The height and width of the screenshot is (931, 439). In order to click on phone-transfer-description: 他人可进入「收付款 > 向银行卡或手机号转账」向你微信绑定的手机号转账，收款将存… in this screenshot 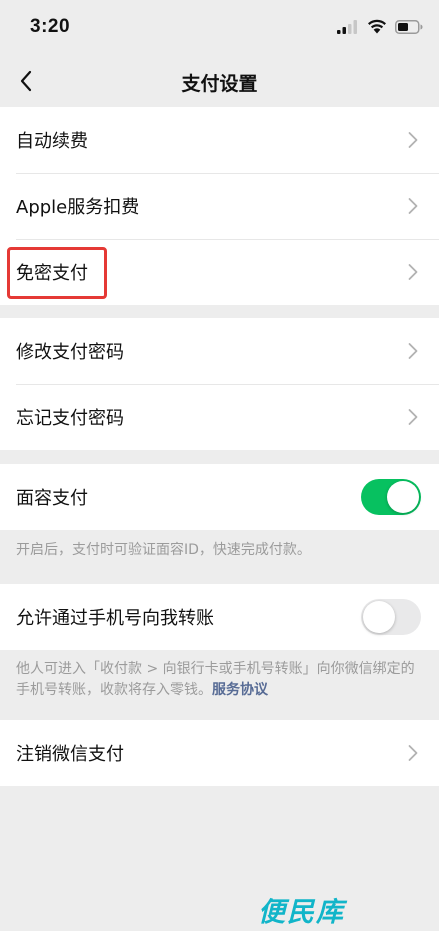, I will do `click(216, 680)`.